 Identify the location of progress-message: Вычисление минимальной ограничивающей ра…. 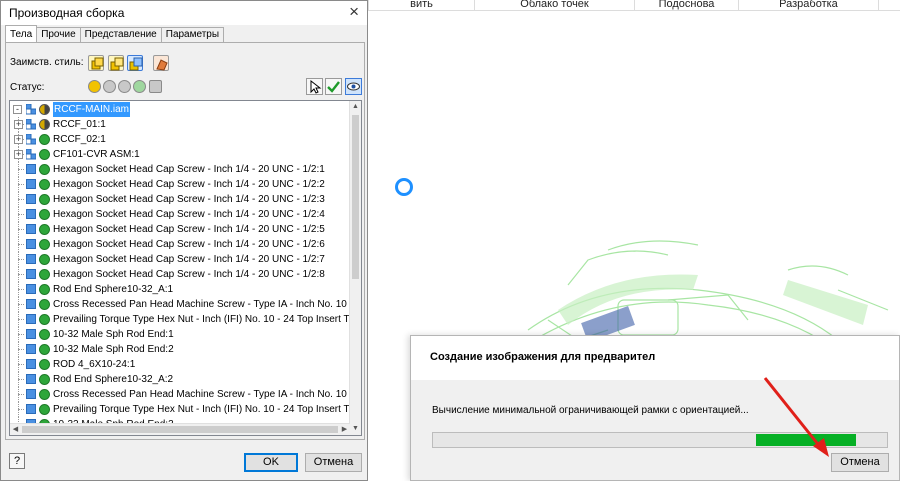
(590, 410).